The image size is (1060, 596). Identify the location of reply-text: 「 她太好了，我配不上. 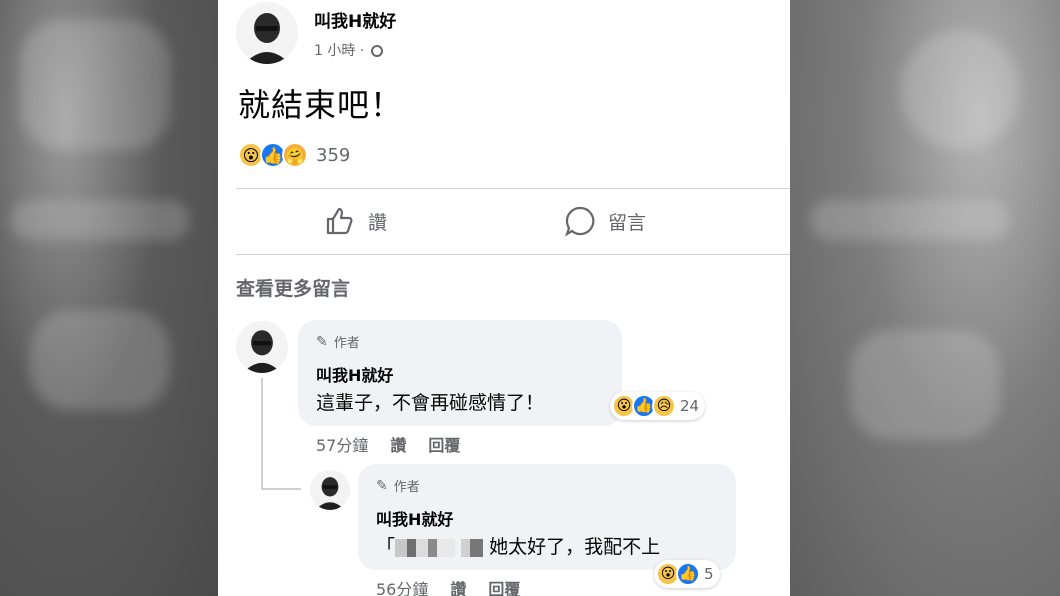
(518, 545).